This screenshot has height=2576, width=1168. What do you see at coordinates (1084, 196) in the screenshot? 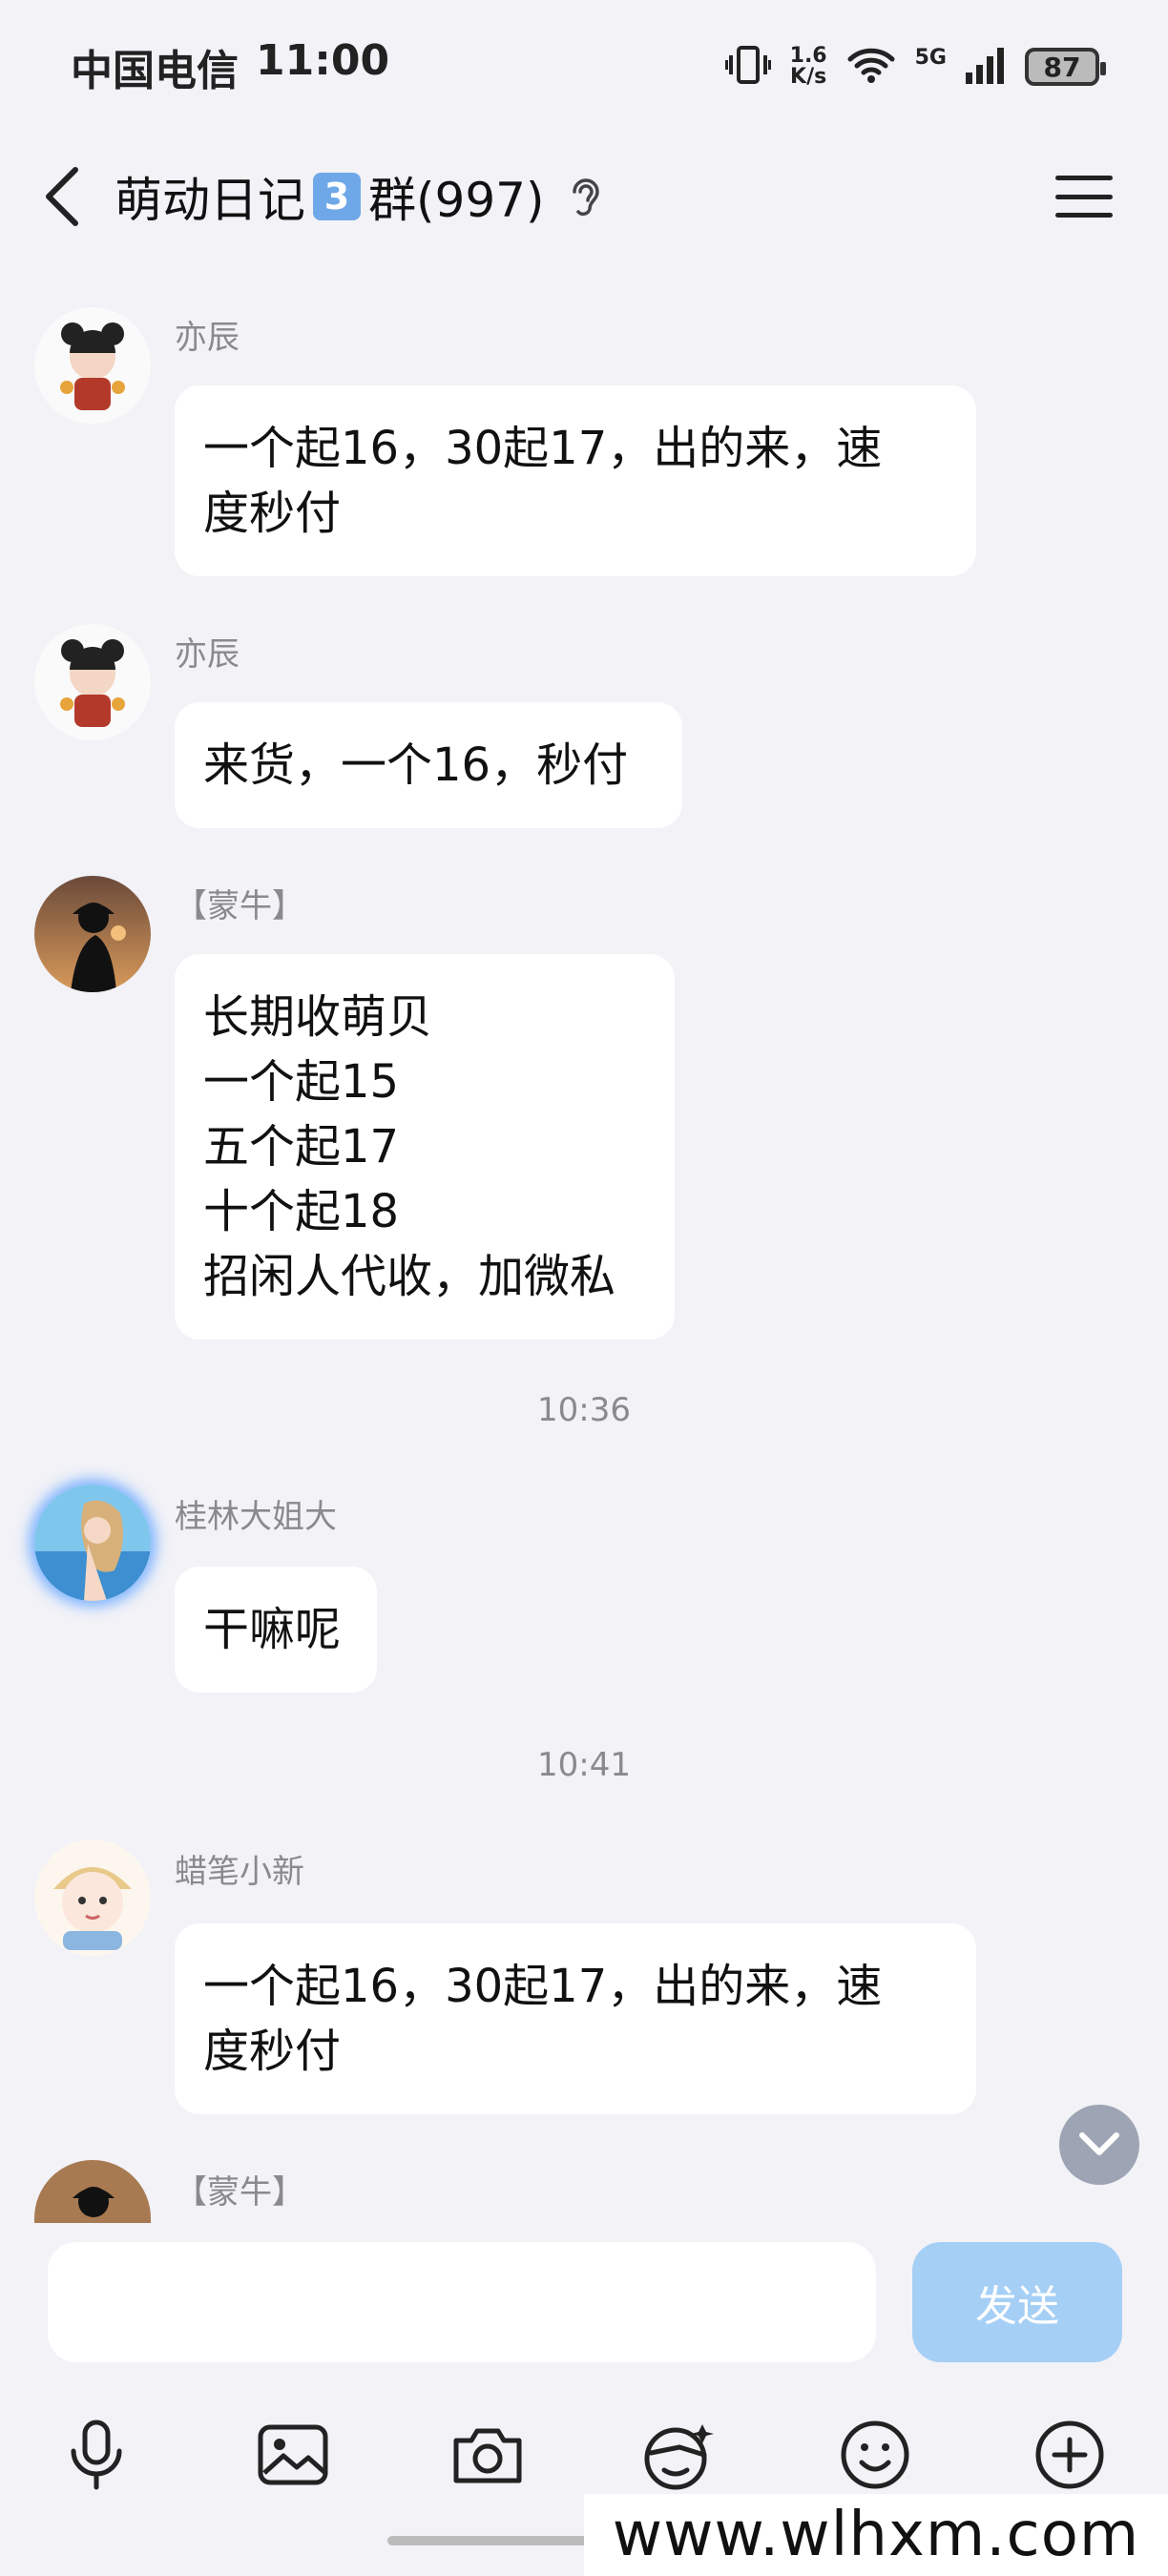
I see `menu-button` at bounding box center [1084, 196].